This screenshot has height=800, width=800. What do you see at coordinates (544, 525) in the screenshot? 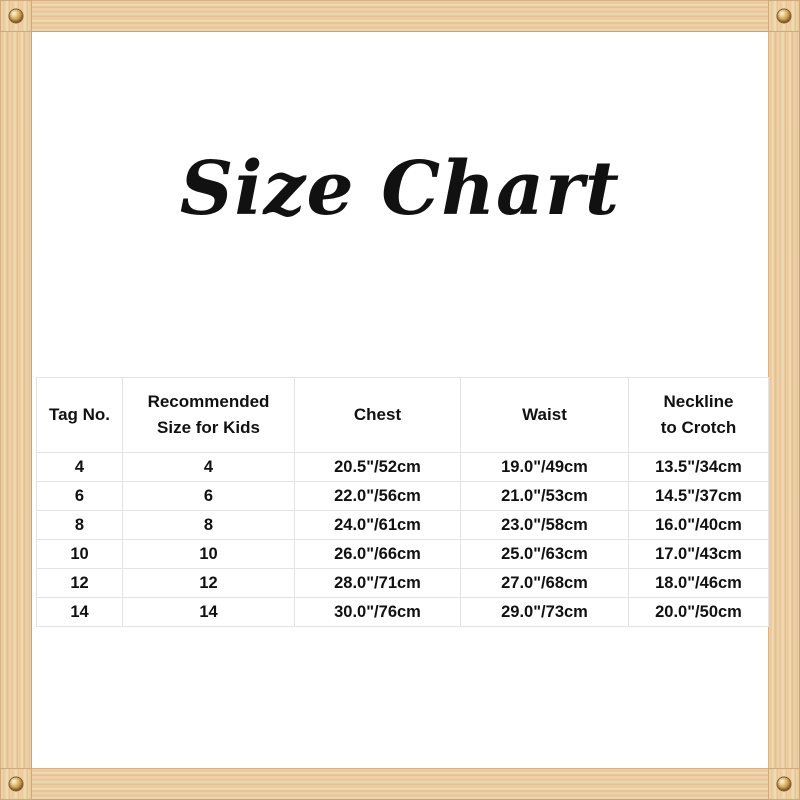
I see `cell-waist: 23.0"/58cm` at bounding box center [544, 525].